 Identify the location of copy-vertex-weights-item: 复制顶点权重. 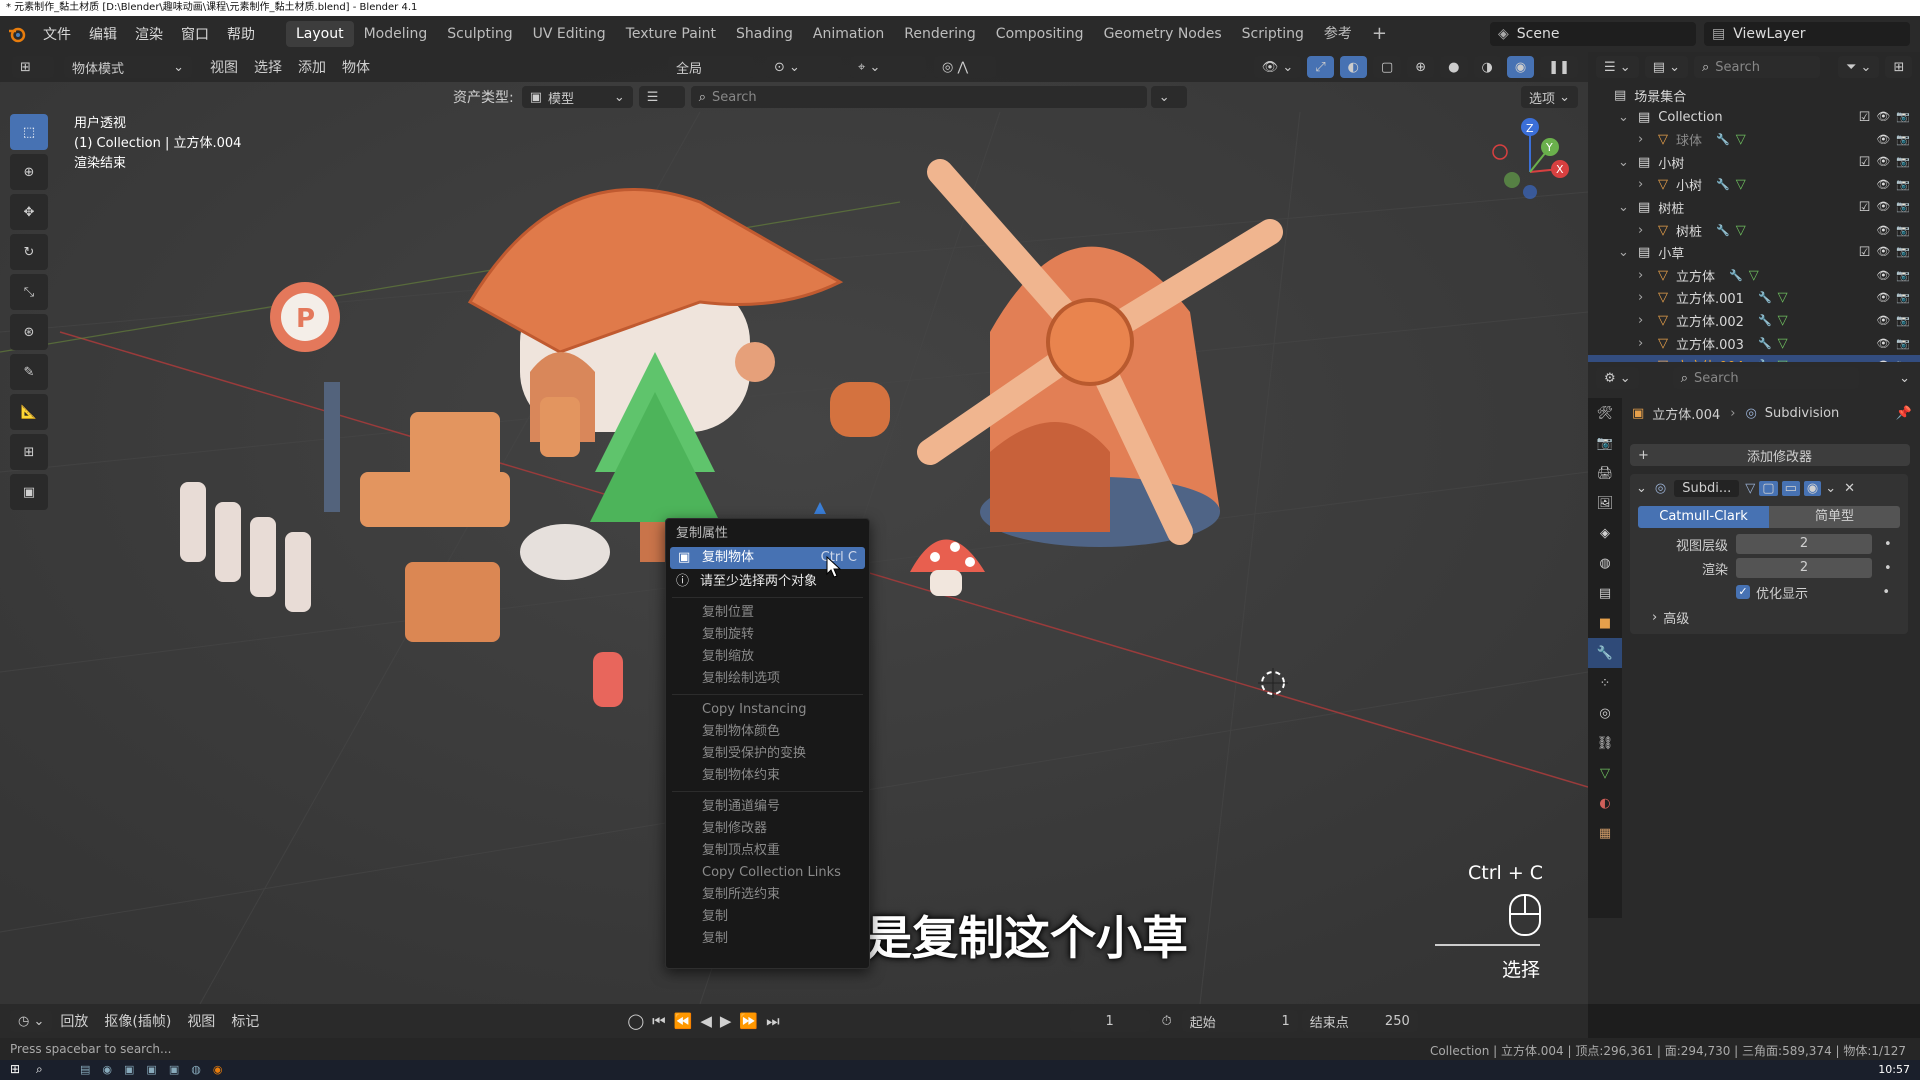
(767, 851).